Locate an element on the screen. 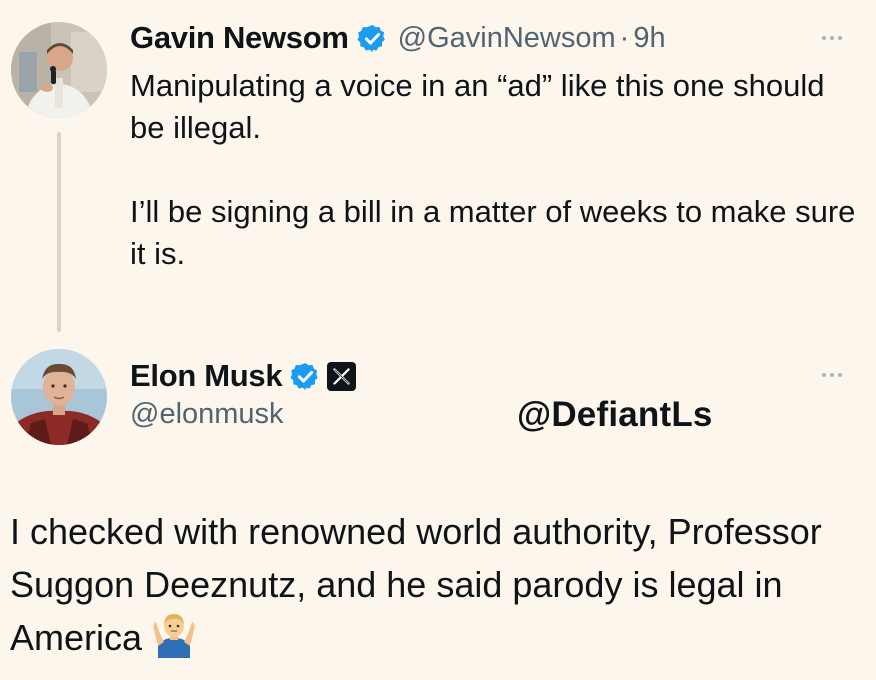 This screenshot has width=876, height=680. musk-reply-header: Elon Musk is located at coordinates (243, 376).